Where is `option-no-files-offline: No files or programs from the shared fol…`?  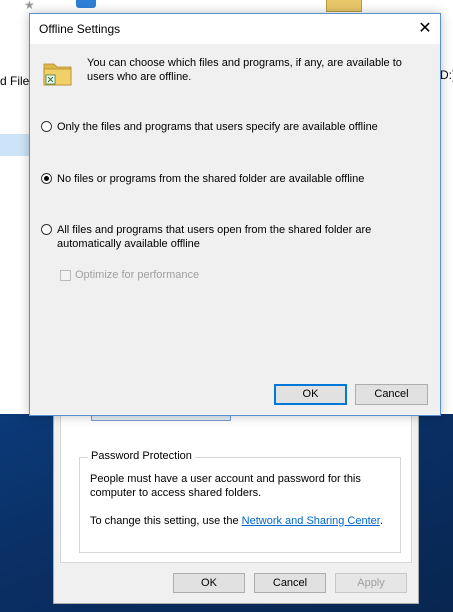
option-no-files-offline: No files or programs from the shared fol… is located at coordinates (202, 179).